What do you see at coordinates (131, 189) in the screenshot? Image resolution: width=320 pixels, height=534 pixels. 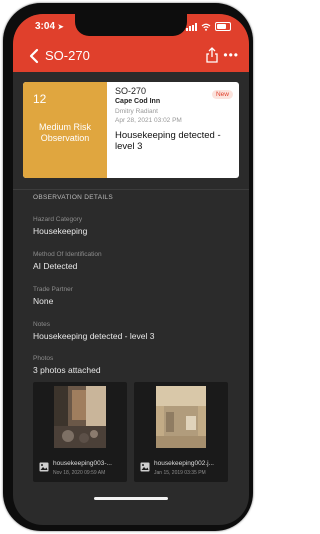 I see `divider` at bounding box center [131, 189].